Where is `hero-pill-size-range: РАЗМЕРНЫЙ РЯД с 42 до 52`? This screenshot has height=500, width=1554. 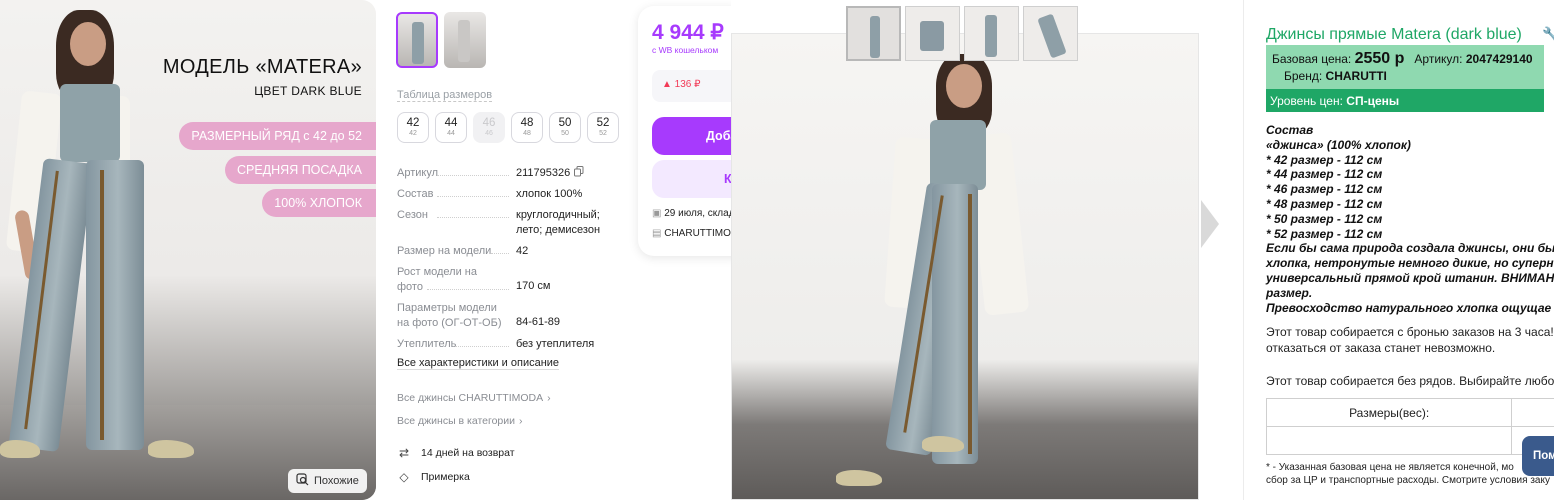 hero-pill-size-range: РАЗМЕРНЫЙ РЯД с 42 до 52 is located at coordinates (277, 136).